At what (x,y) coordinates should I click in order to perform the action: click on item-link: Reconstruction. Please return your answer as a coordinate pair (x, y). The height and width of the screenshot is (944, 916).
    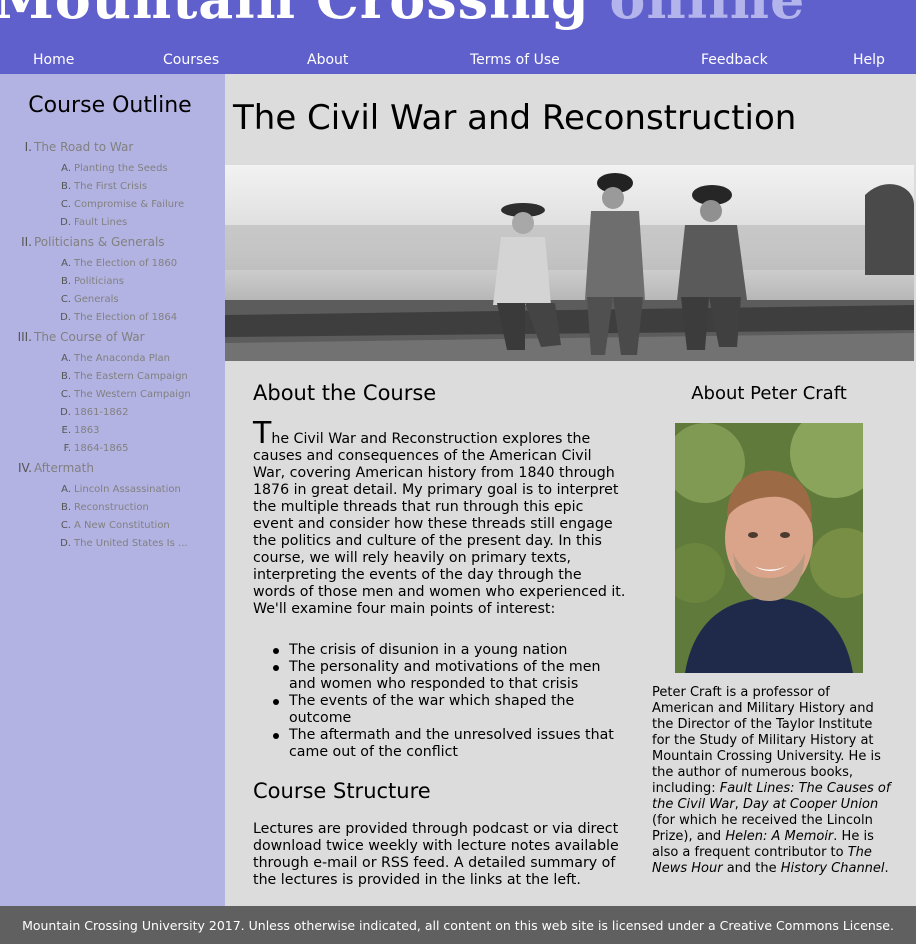
    Looking at the image, I should click on (111, 507).